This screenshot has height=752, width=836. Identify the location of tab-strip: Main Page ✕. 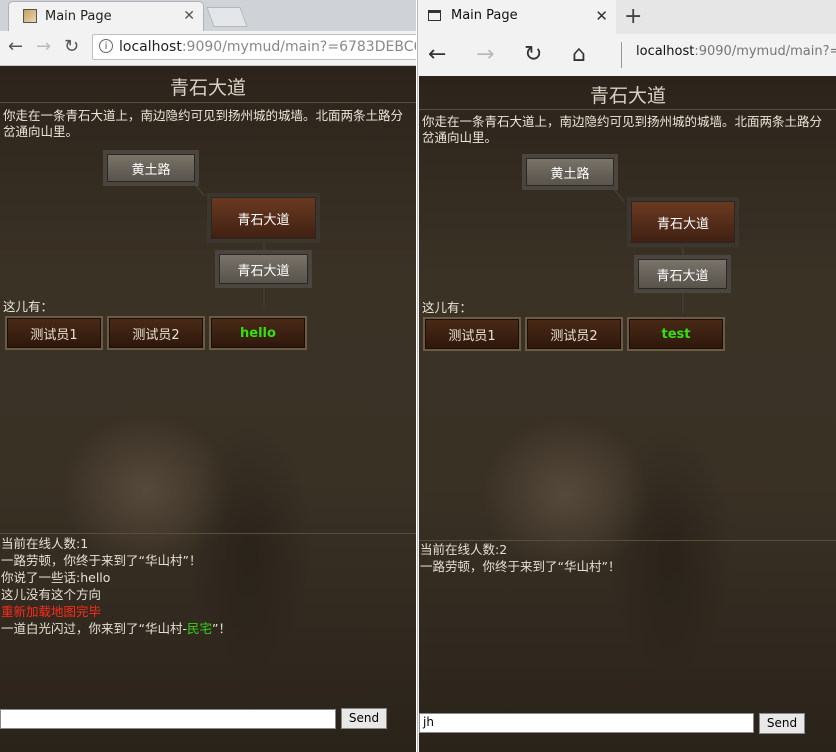
(208, 15).